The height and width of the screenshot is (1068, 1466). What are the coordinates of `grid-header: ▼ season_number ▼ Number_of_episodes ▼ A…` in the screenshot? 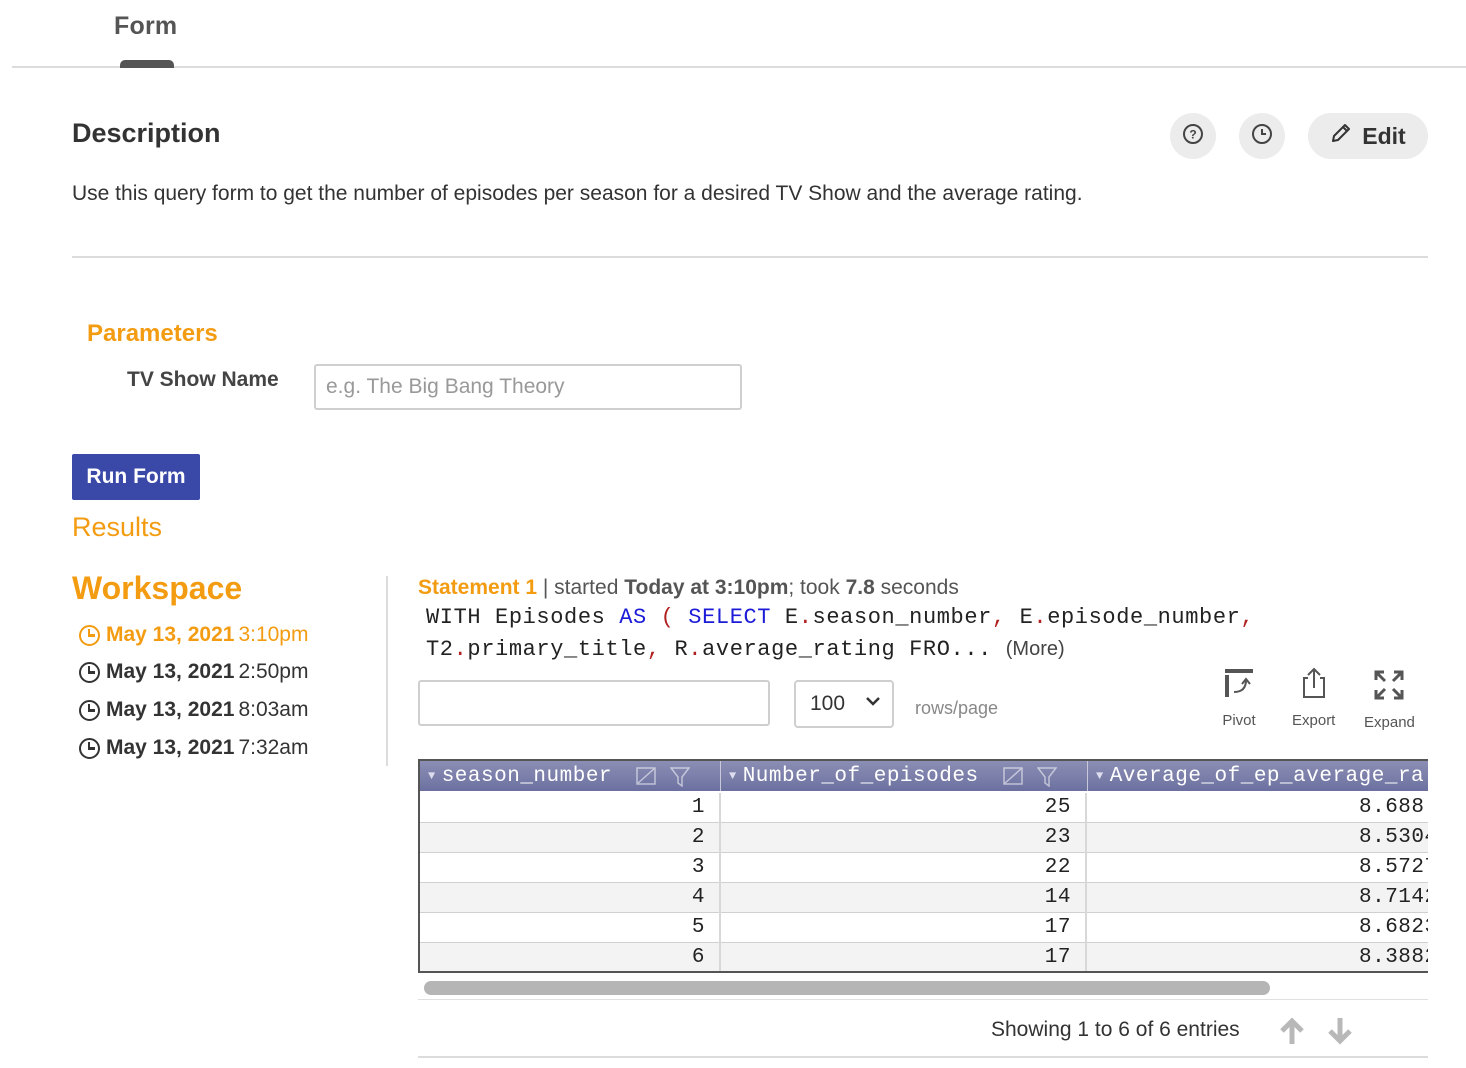 It's located at (924, 776).